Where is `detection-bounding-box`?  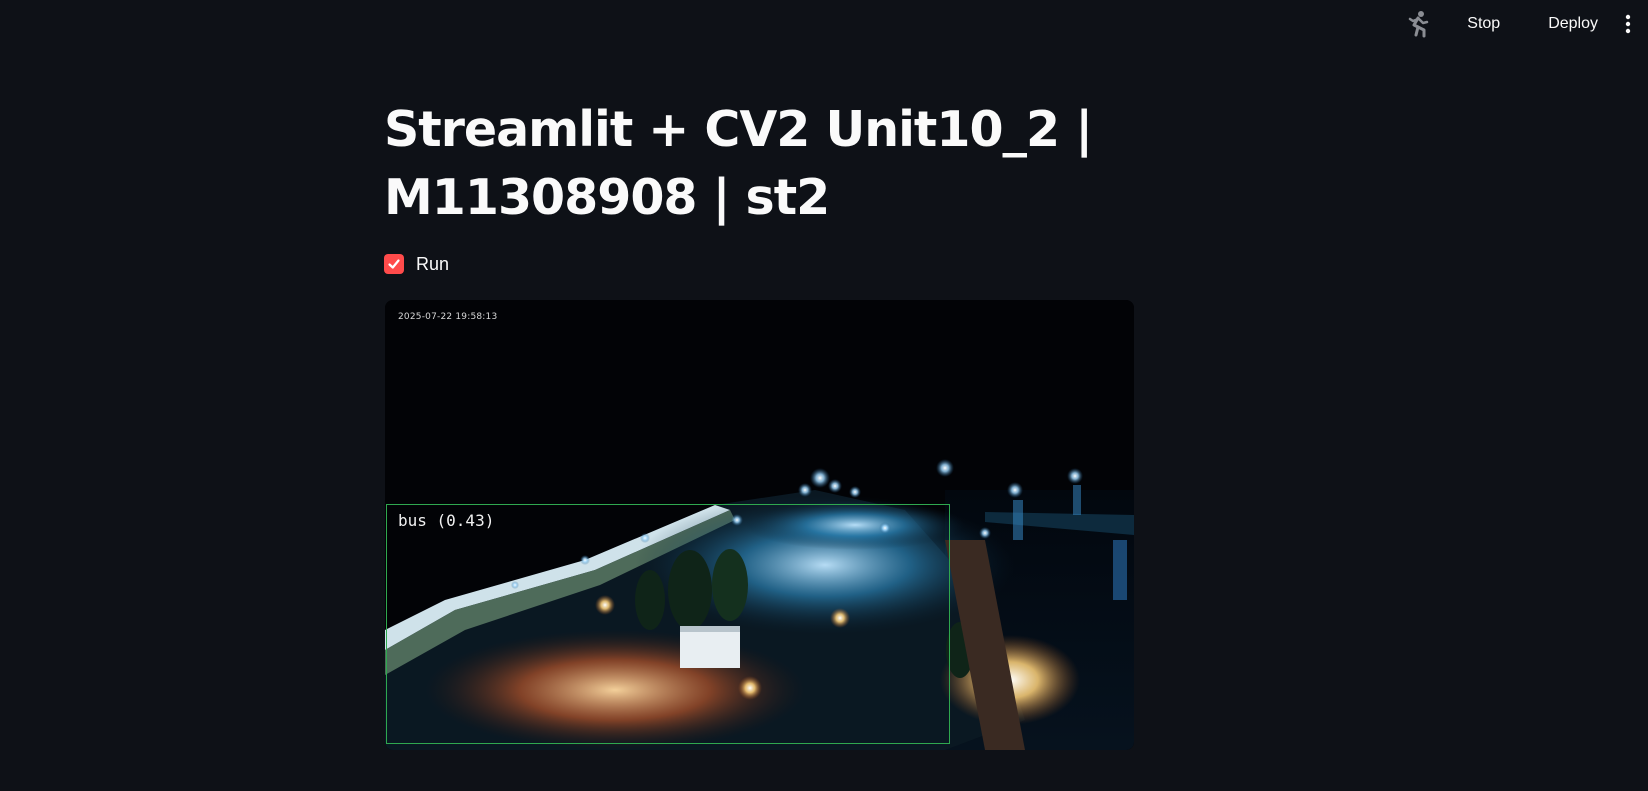
detection-bounding-box is located at coordinates (668, 624).